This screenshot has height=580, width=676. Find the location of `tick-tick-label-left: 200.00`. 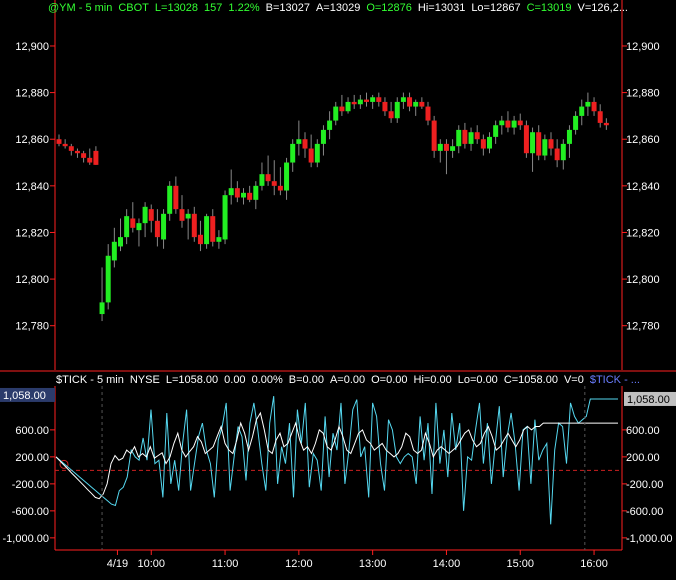

tick-tick-label-left: 200.00 is located at coordinates (32, 458).